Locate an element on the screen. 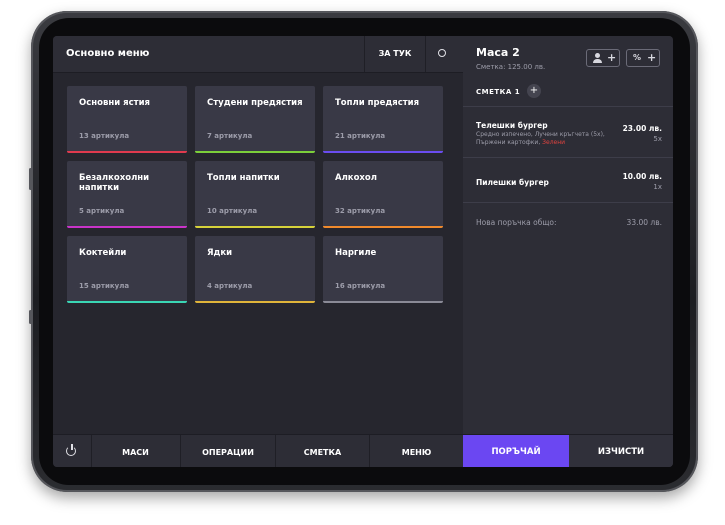  nav-tables: МАСИ is located at coordinates (135, 451).